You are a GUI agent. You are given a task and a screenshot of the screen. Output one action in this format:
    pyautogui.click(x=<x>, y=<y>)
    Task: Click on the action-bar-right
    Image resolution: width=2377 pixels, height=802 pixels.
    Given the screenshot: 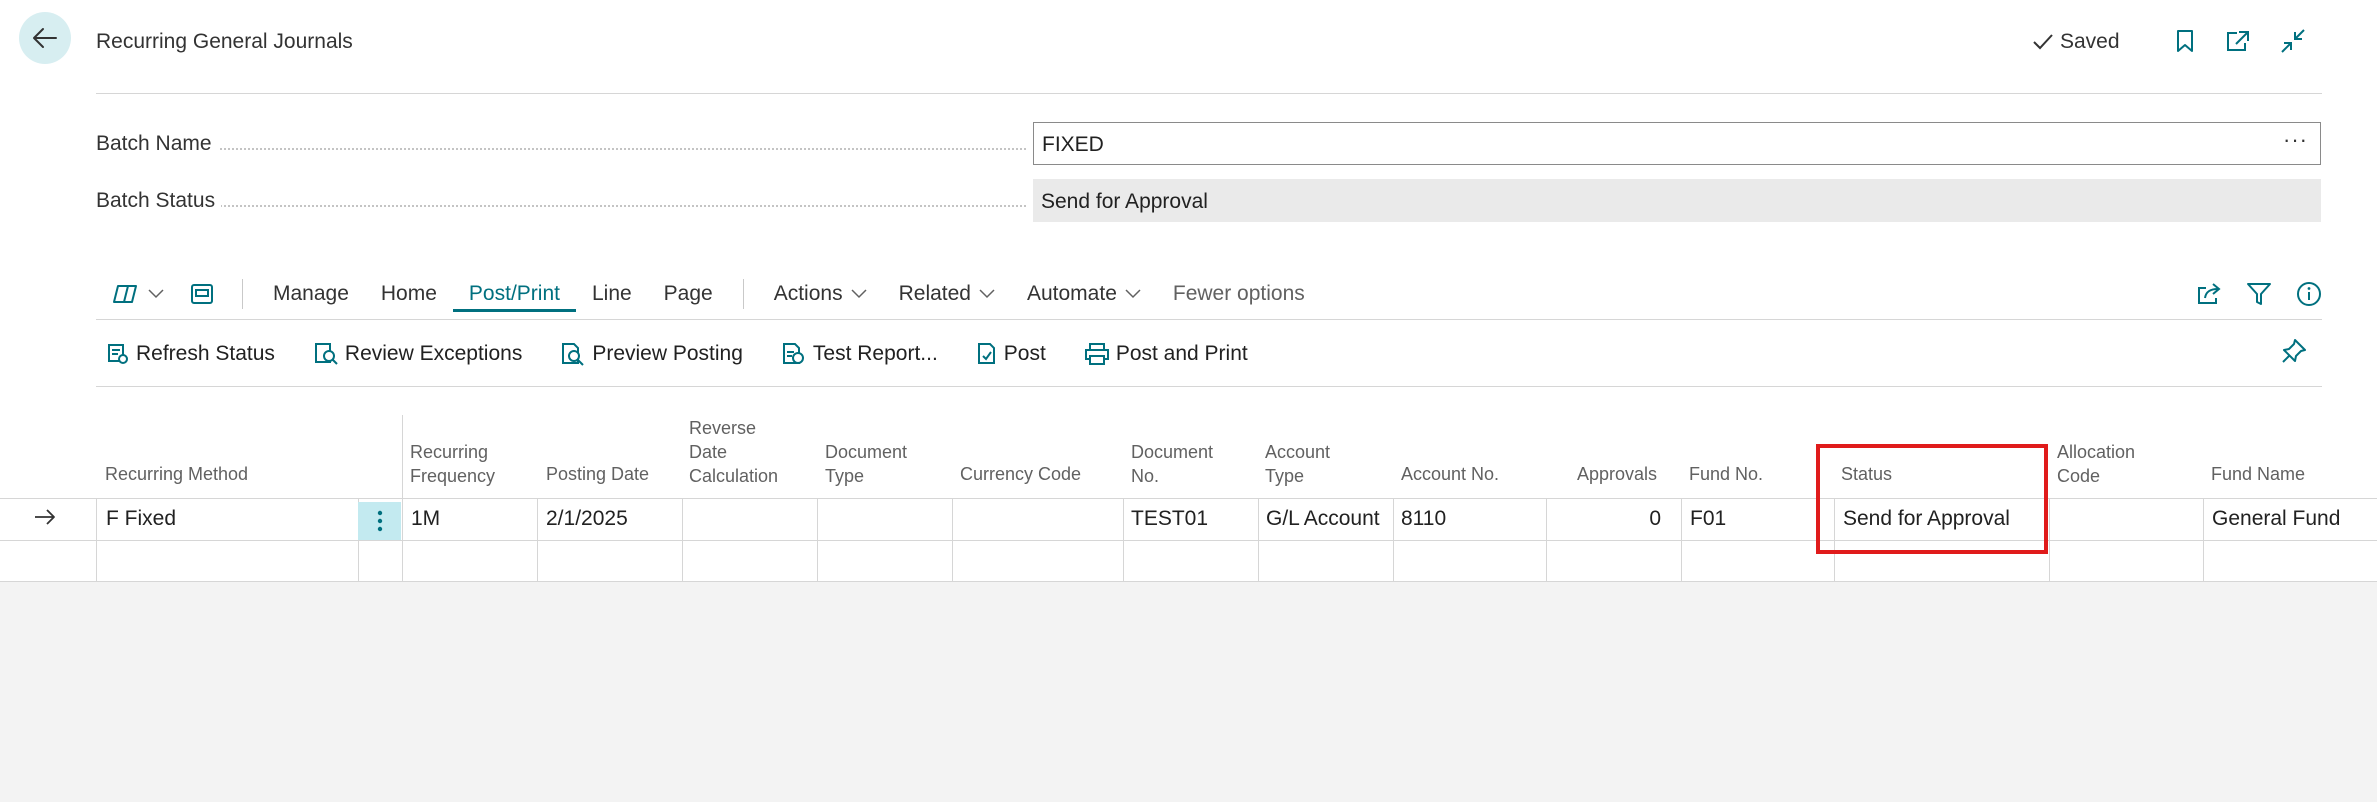 What is the action you would take?
    pyautogui.click(x=2259, y=294)
    